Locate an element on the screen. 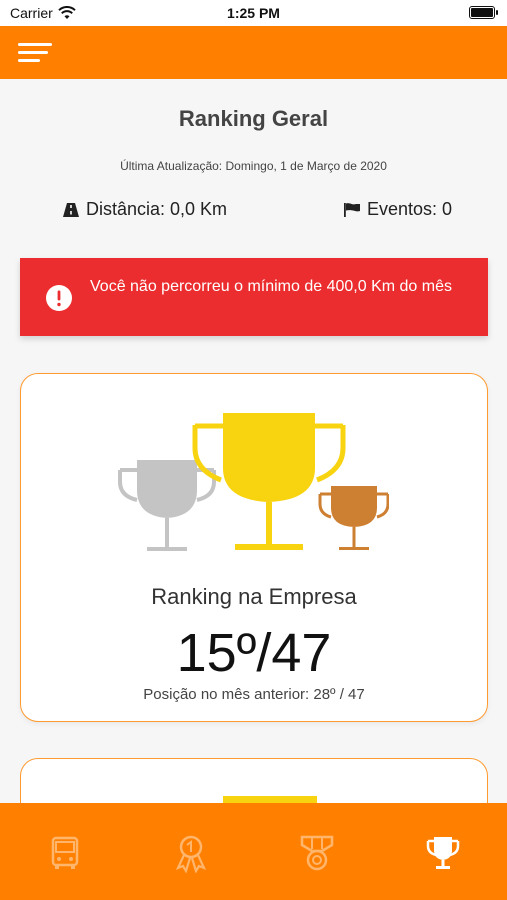  bottom-tab-bar is located at coordinates (253, 851).